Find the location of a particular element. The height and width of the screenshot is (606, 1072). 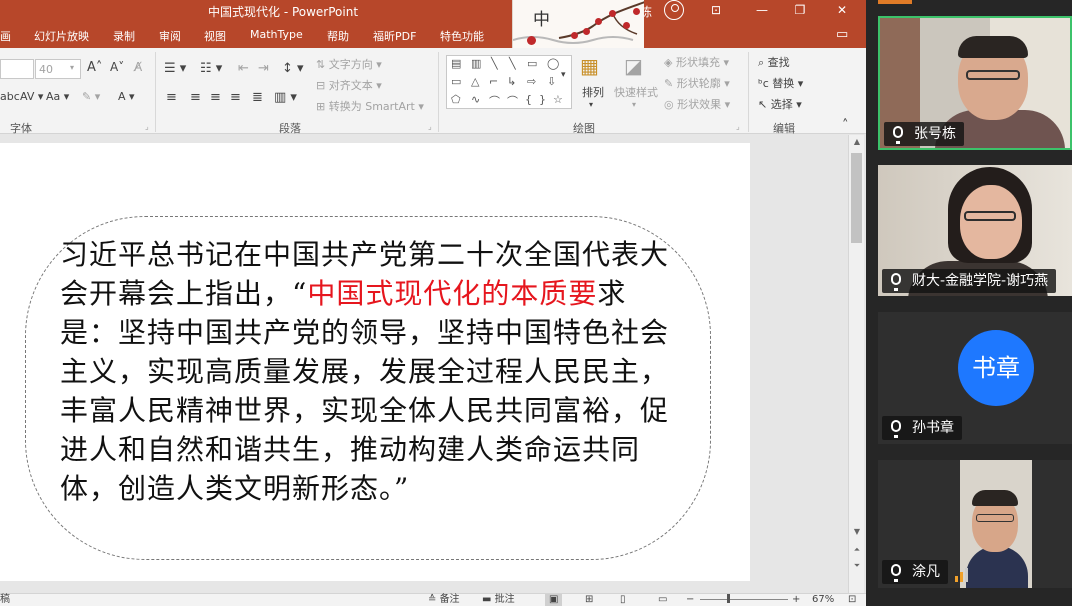

scrollbar-thumb is located at coordinates (856, 198).